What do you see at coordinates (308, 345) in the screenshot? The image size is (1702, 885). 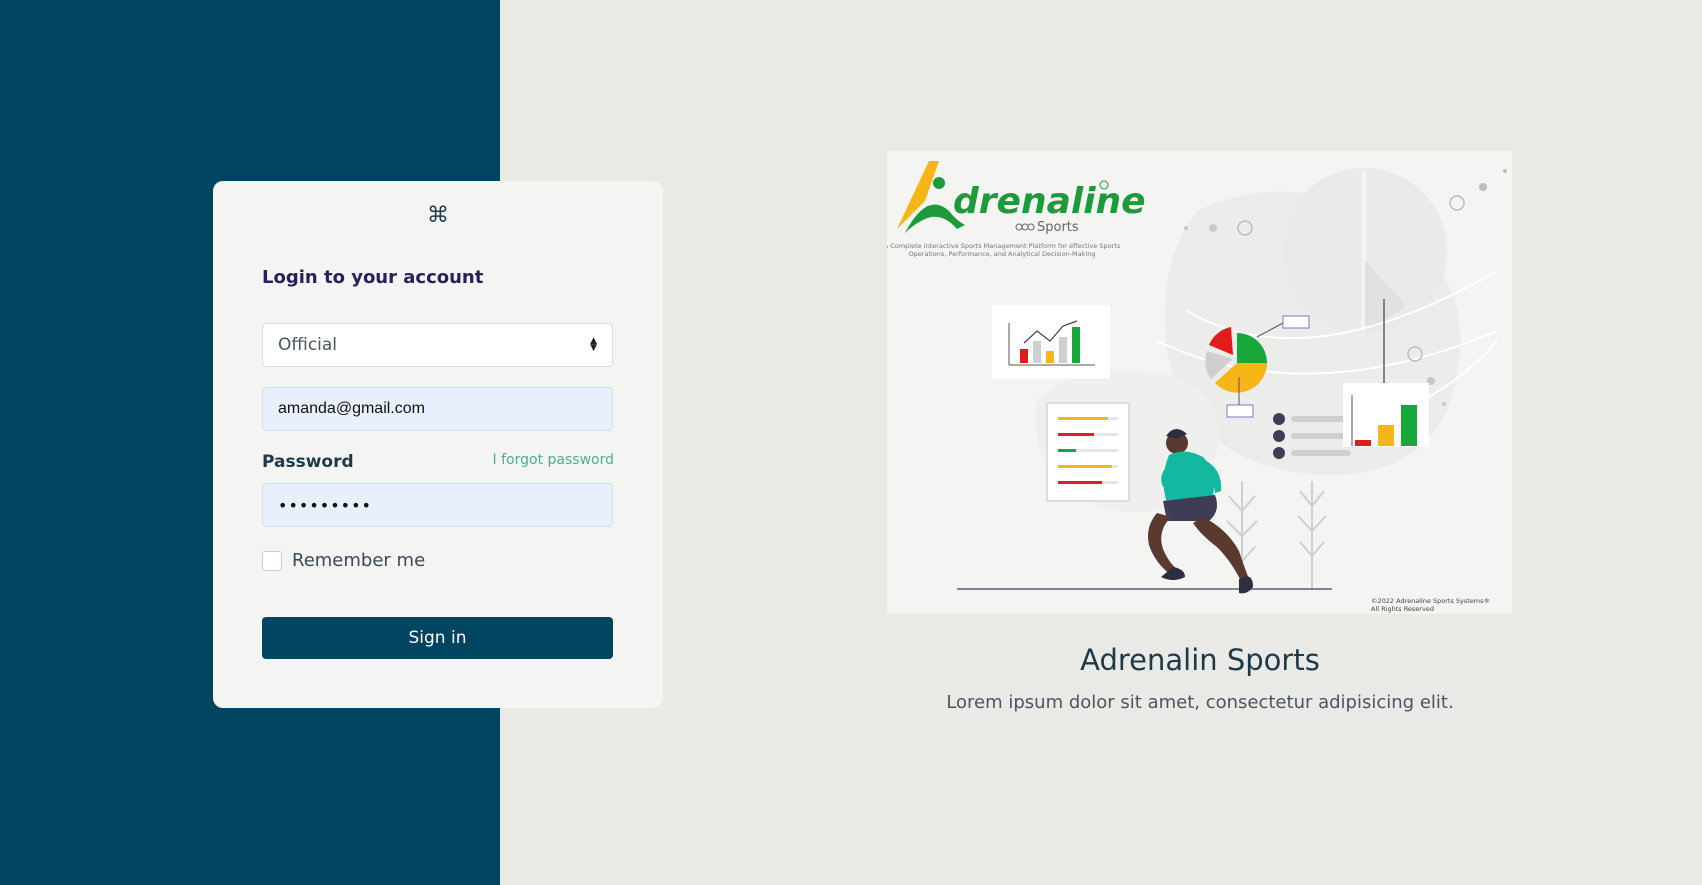 I see `role-select-value: Official` at bounding box center [308, 345].